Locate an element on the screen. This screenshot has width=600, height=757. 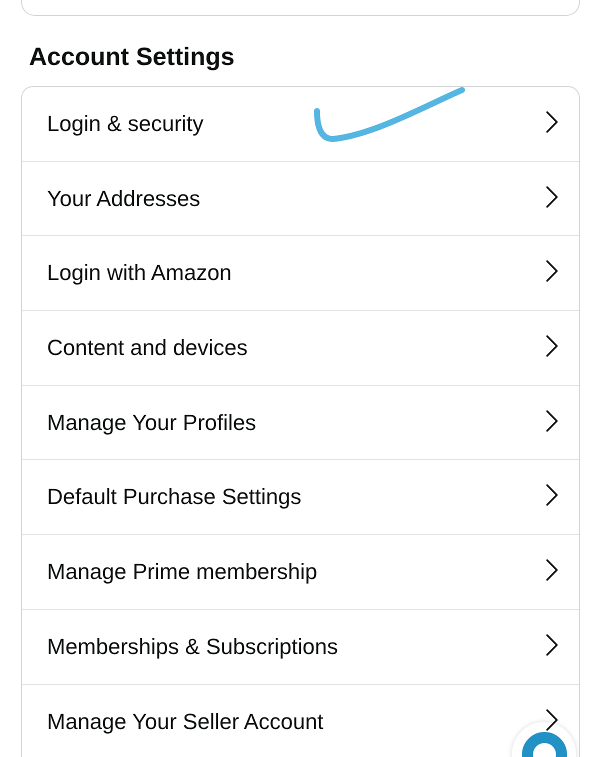
settings-row: Memberships & Subscriptions is located at coordinates (300, 647).